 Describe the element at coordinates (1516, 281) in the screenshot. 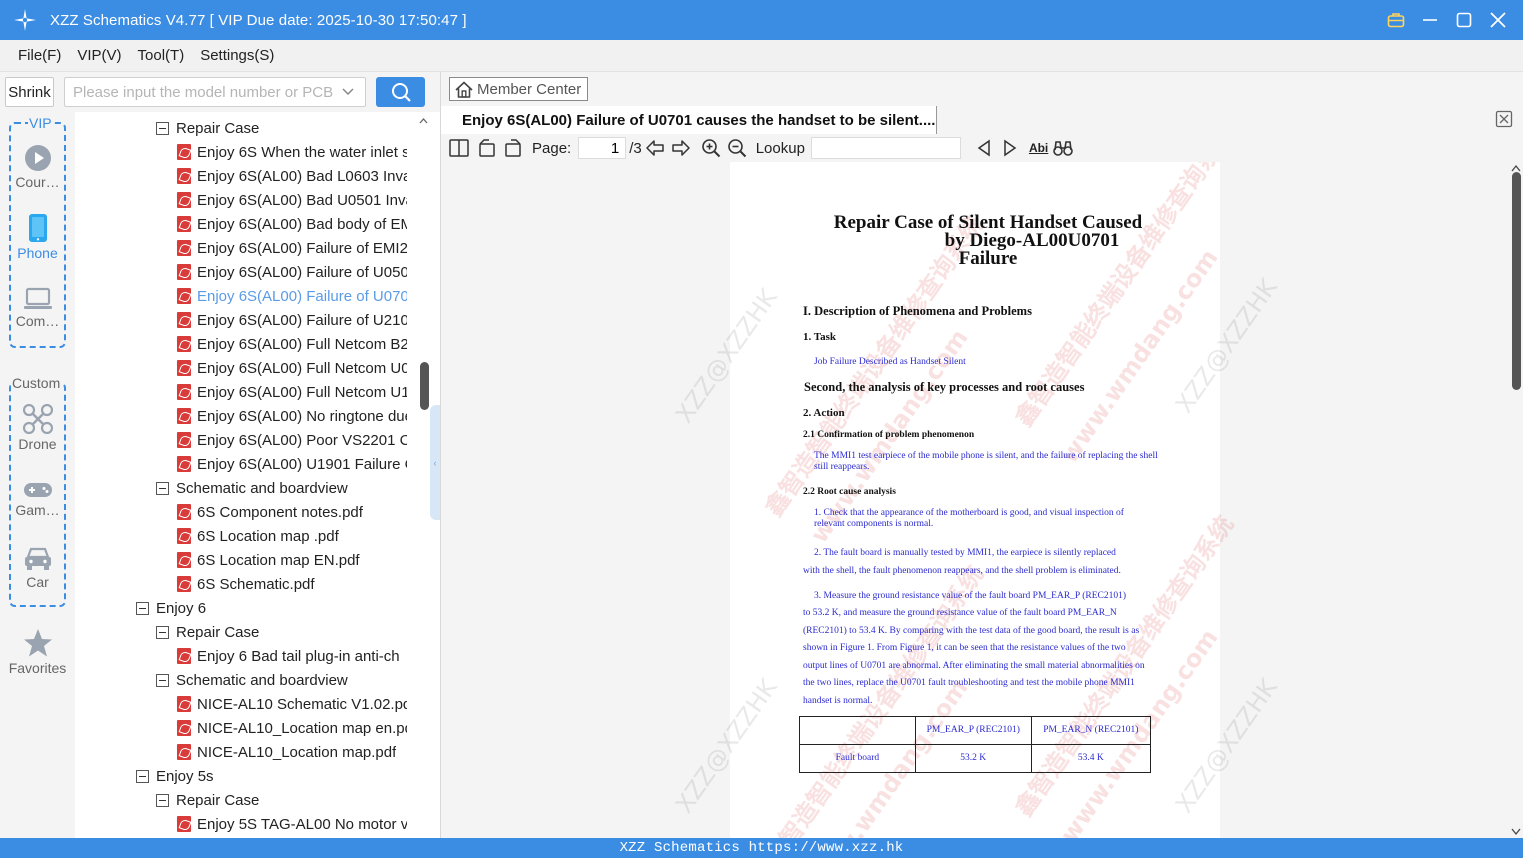

I see `pdf-scrollbar-thumb` at that location.